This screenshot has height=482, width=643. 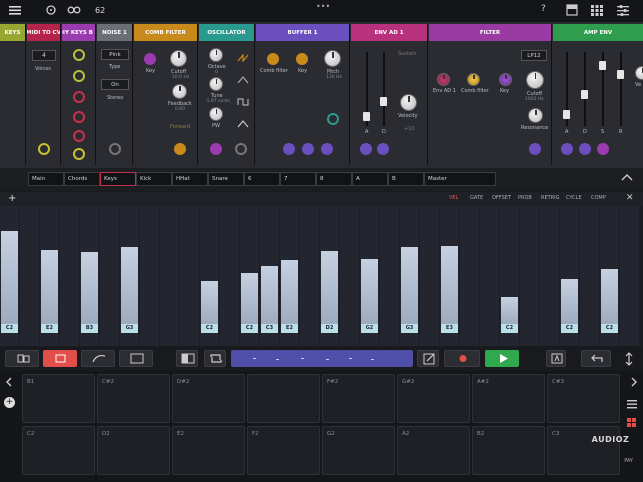 I want to click on pw-jack, so click(x=216, y=149).